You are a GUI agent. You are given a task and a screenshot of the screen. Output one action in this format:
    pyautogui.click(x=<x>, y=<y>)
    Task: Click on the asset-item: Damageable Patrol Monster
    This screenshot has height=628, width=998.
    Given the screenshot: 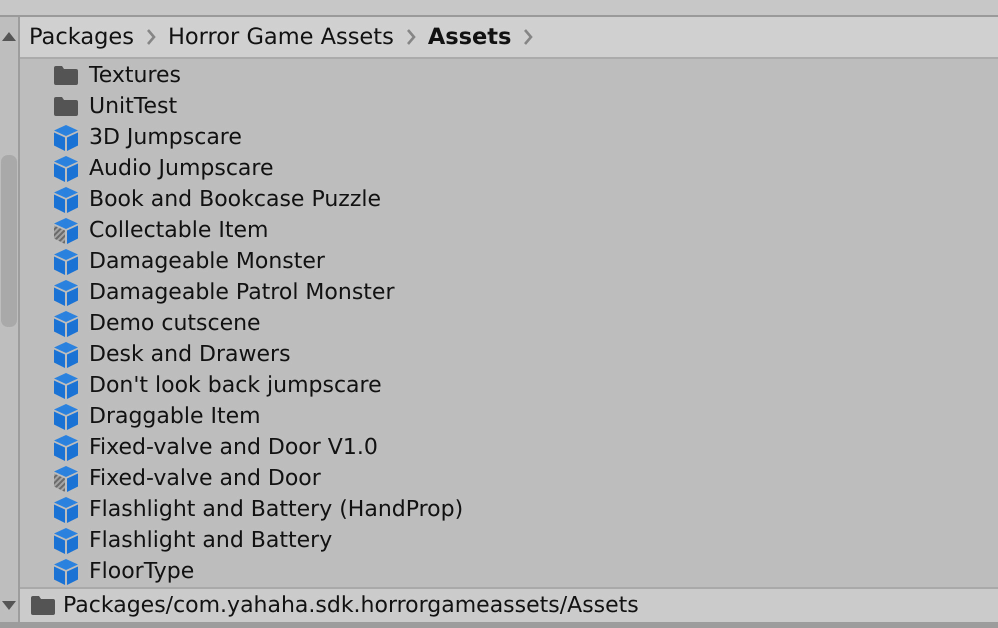 What is the action you would take?
    pyautogui.click(x=241, y=292)
    